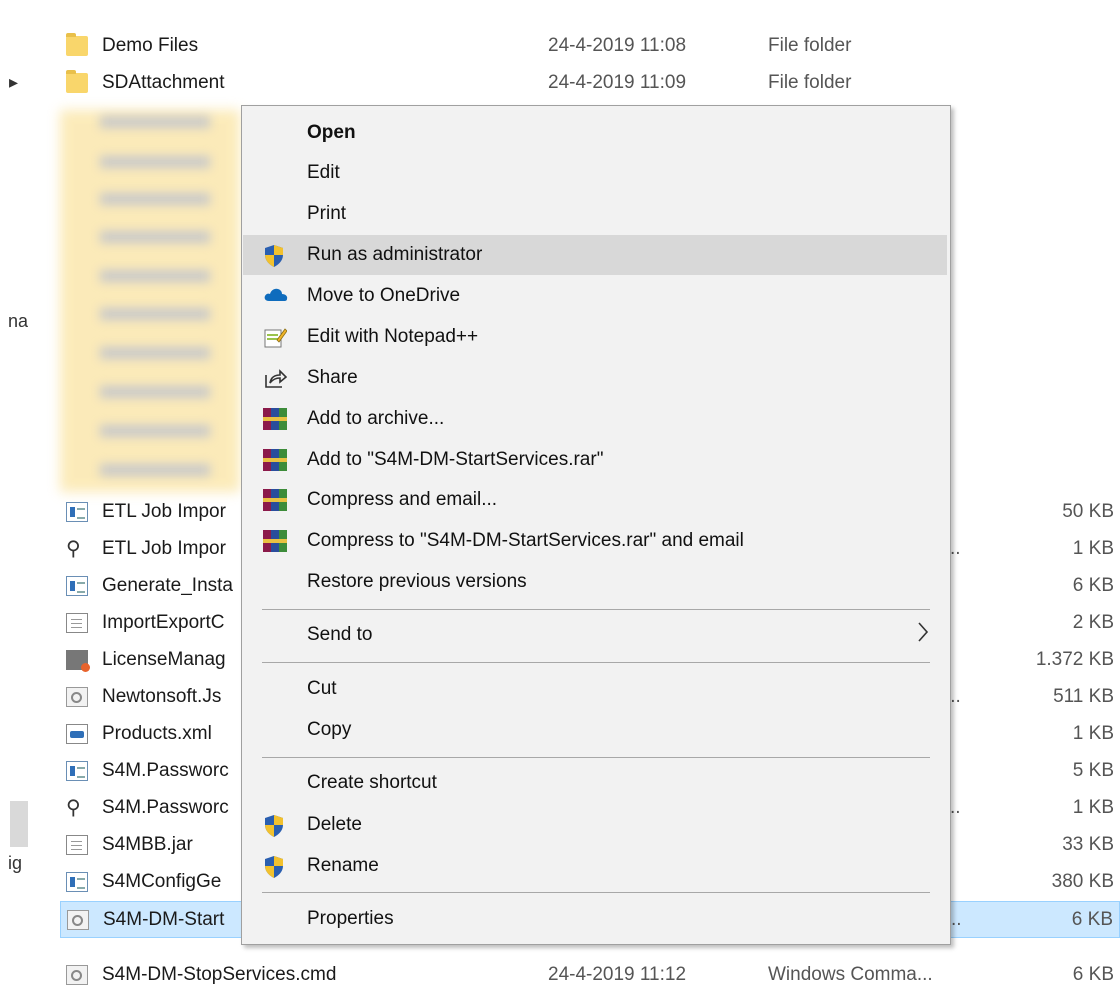  Describe the element at coordinates (219, 974) in the screenshot. I see `file-name: S4M-DM-StopServices.cmd` at that location.